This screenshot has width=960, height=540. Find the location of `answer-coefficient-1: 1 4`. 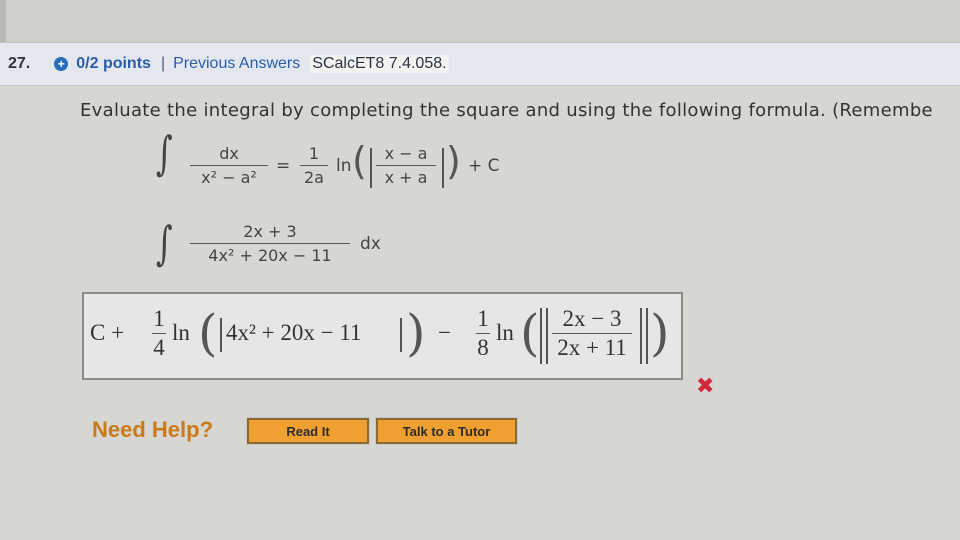

answer-coefficient-1: 1 4 is located at coordinates (159, 333).